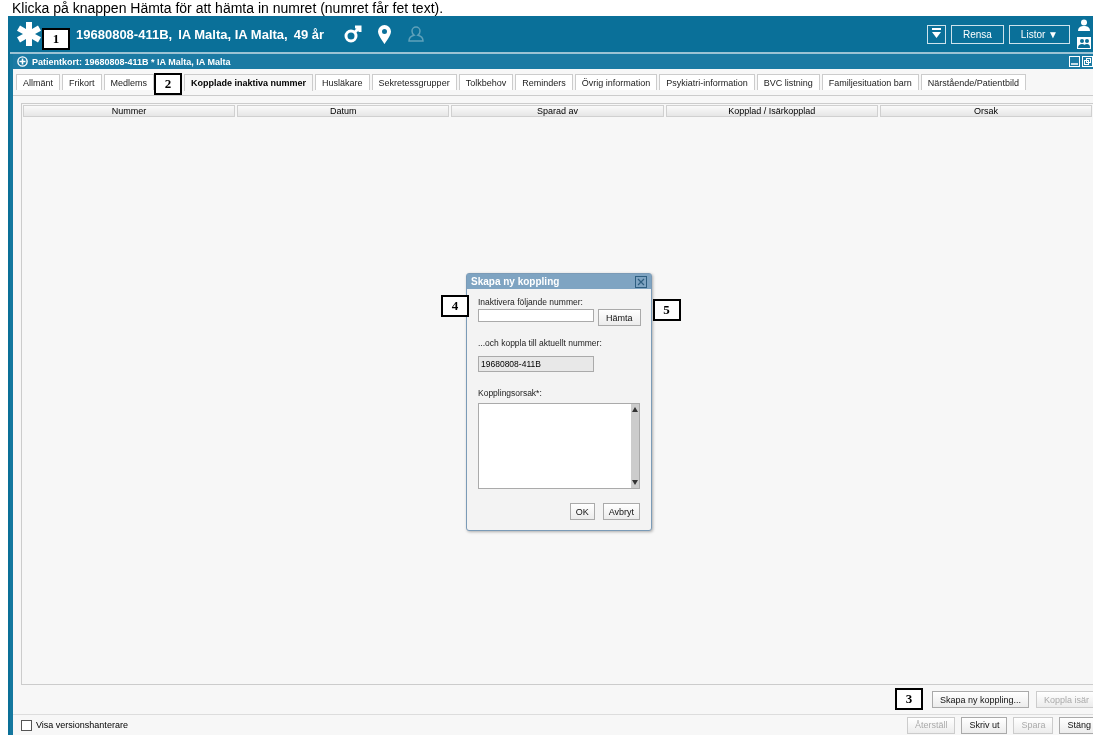  Describe the element at coordinates (536, 364) in the screenshot. I see `current-number-field: 19680808-411B` at that location.